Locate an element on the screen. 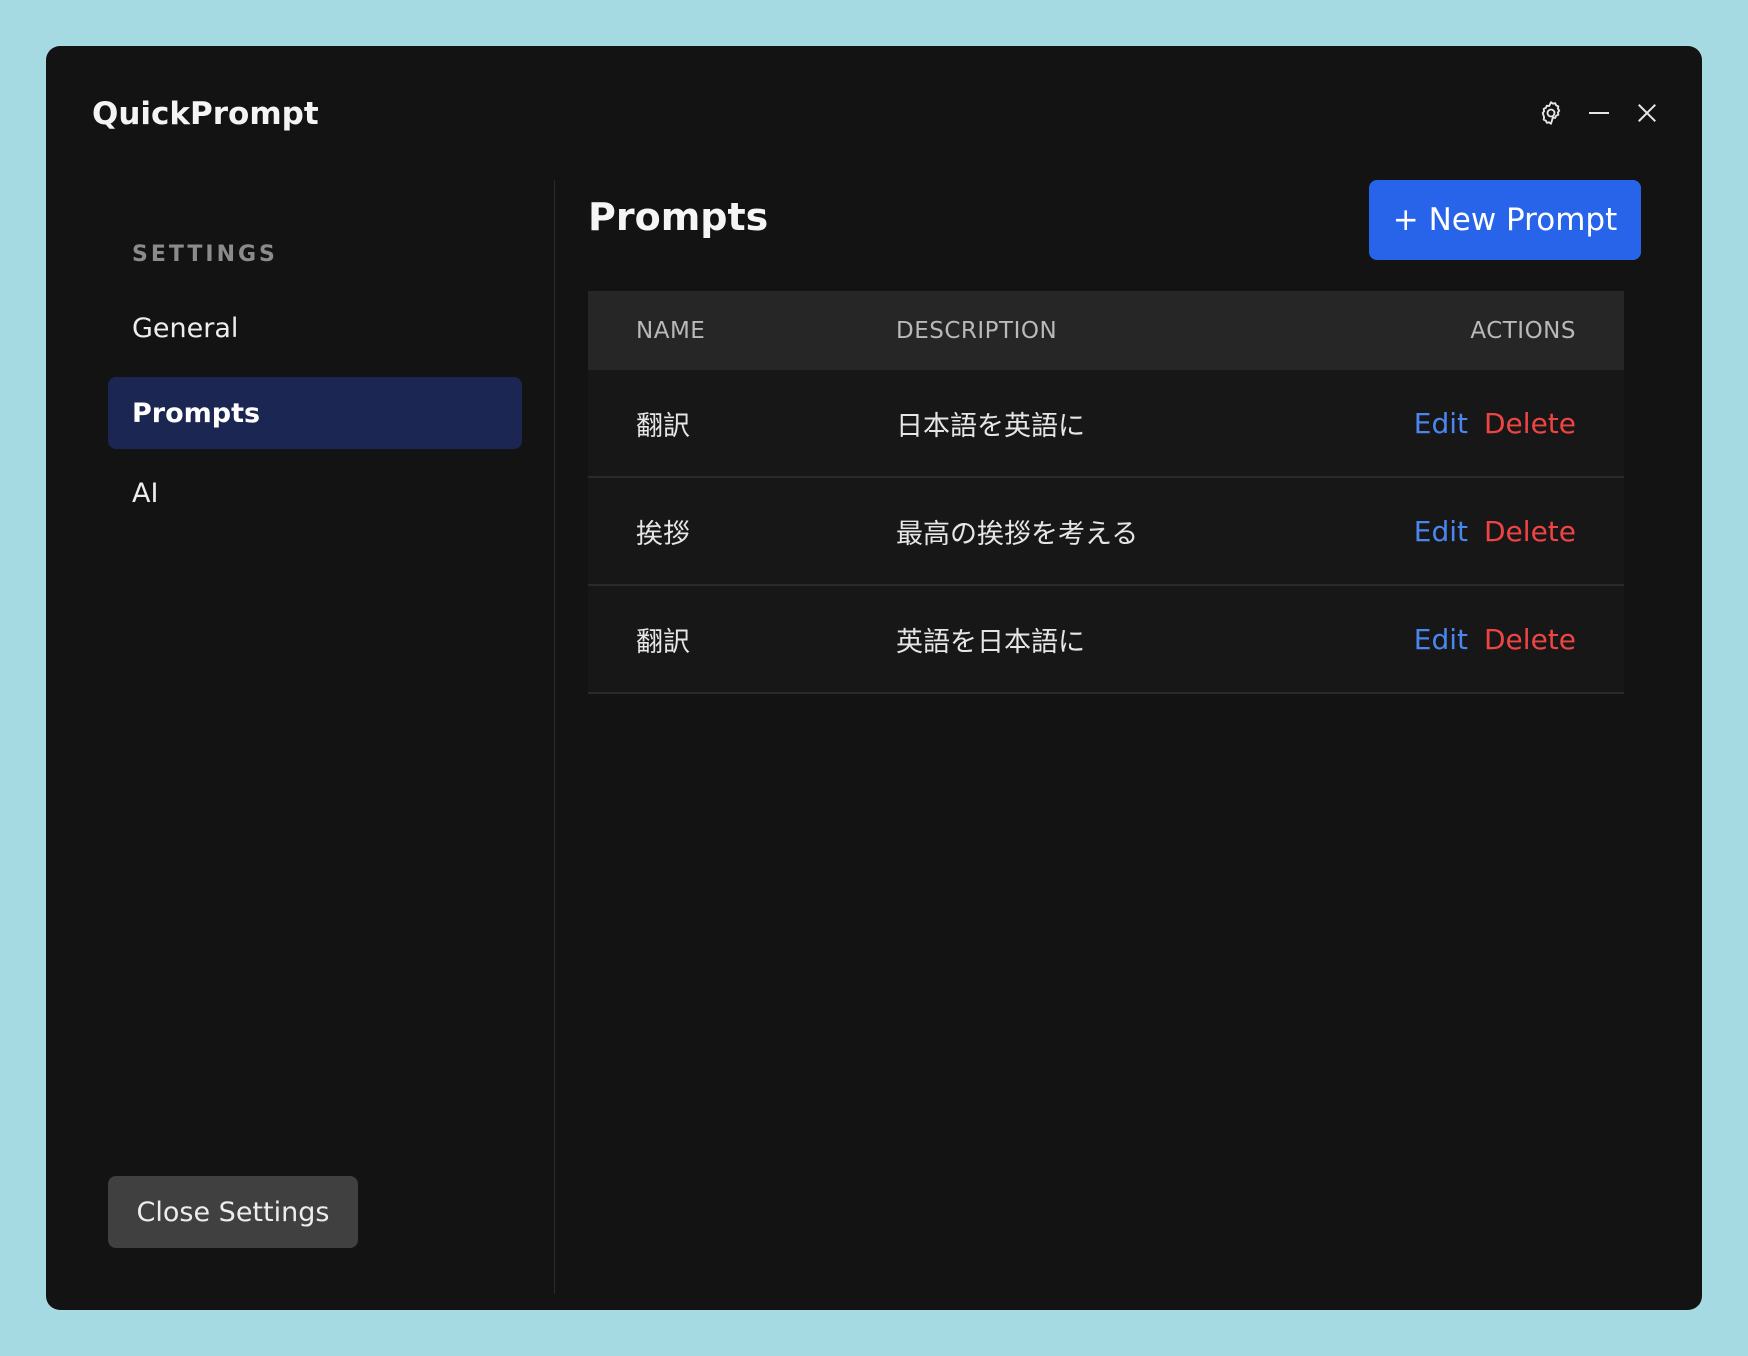 The height and width of the screenshot is (1356, 1748). app-title: QuickPrompt is located at coordinates (205, 114).